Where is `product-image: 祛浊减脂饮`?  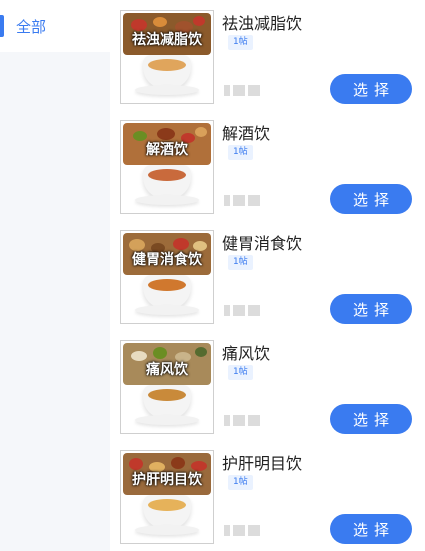
product-image: 祛浊减脂饮 is located at coordinates (167, 57).